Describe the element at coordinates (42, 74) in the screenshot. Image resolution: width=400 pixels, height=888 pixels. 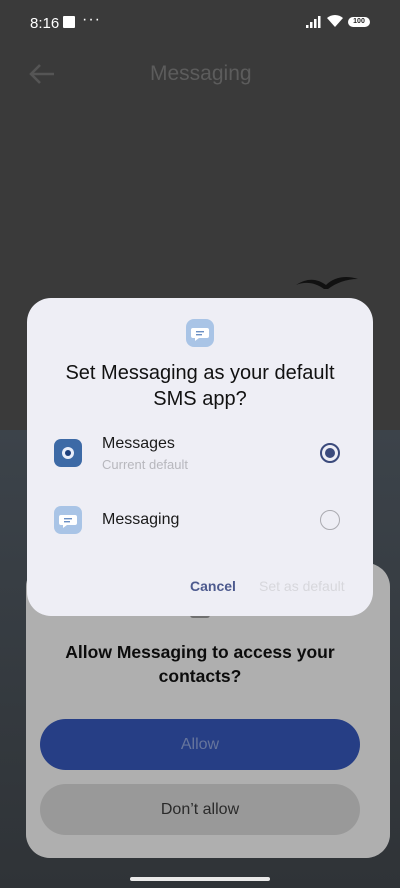
I see `arrow-left-icon` at that location.